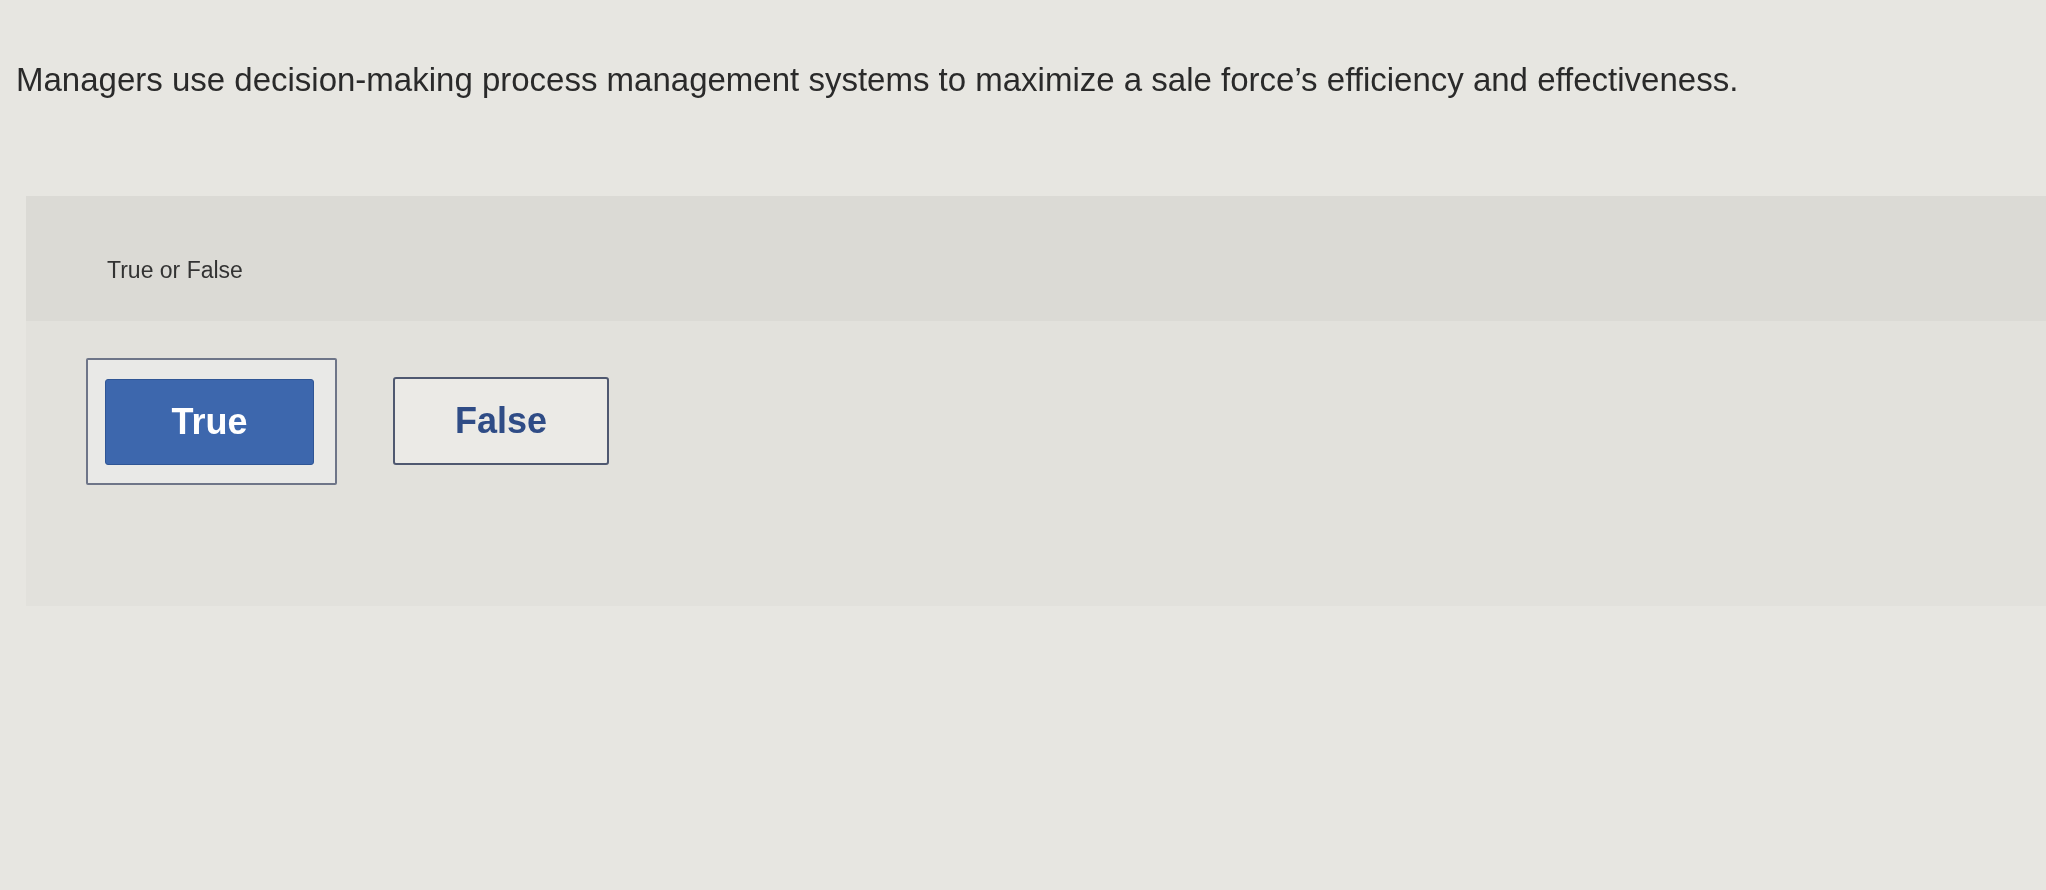 The image size is (2046, 890). I want to click on prompt-text: True or False, so click(175, 270).